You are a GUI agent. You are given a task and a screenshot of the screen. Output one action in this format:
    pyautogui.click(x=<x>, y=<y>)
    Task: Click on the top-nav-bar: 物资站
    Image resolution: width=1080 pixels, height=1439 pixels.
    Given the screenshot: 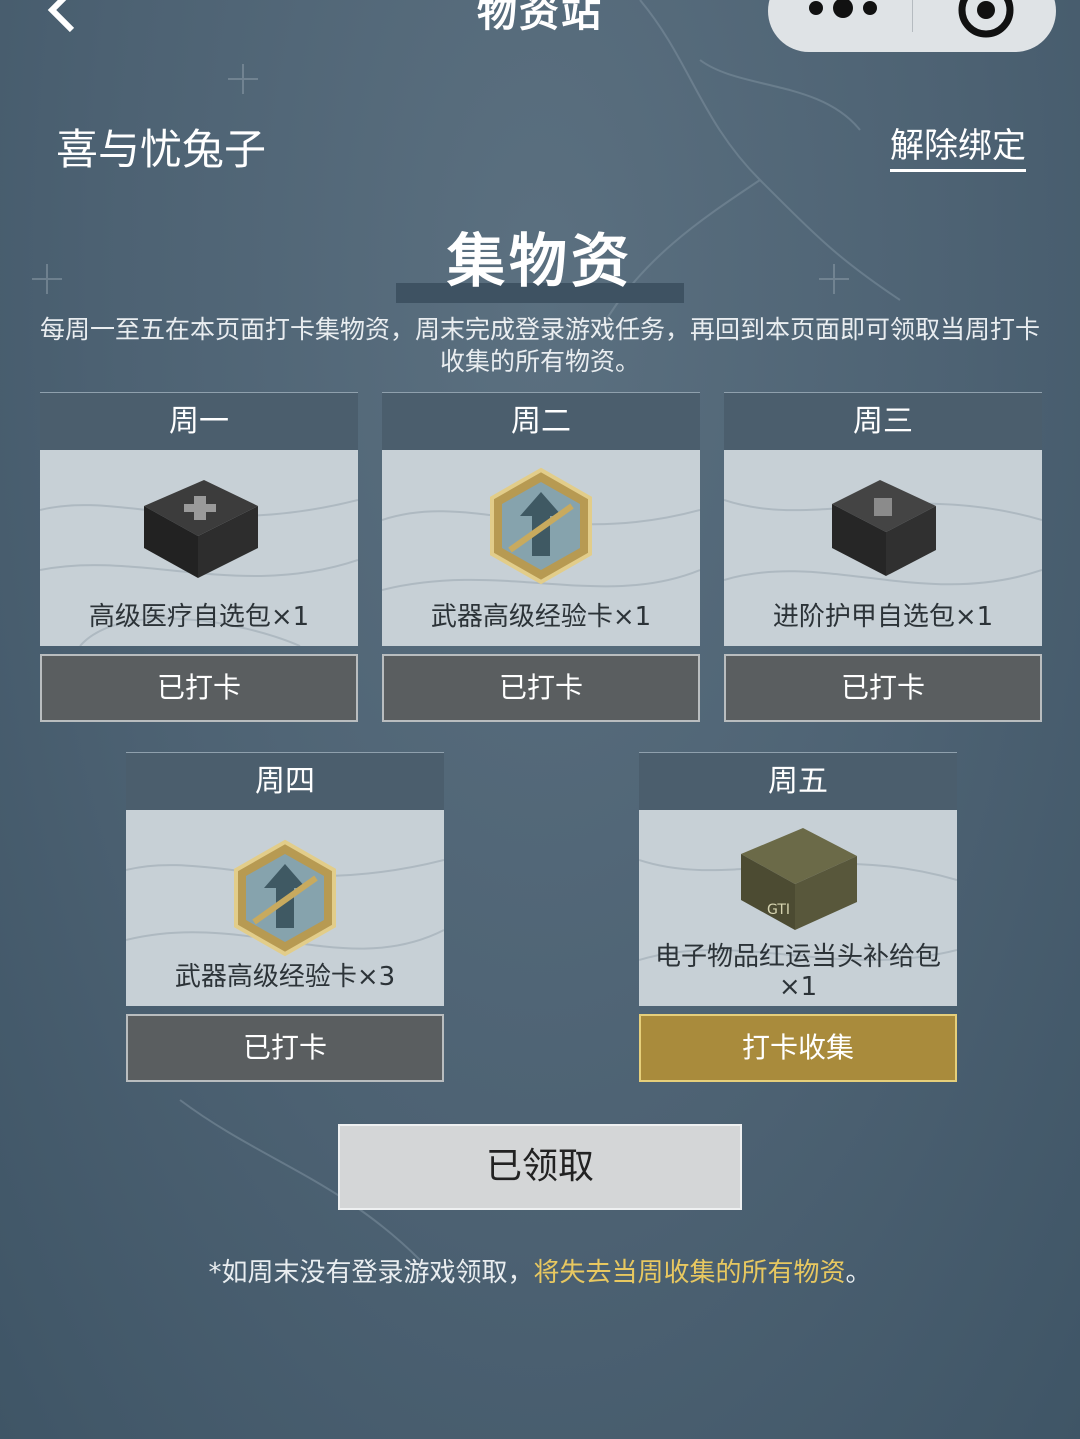 What is the action you would take?
    pyautogui.click(x=540, y=30)
    